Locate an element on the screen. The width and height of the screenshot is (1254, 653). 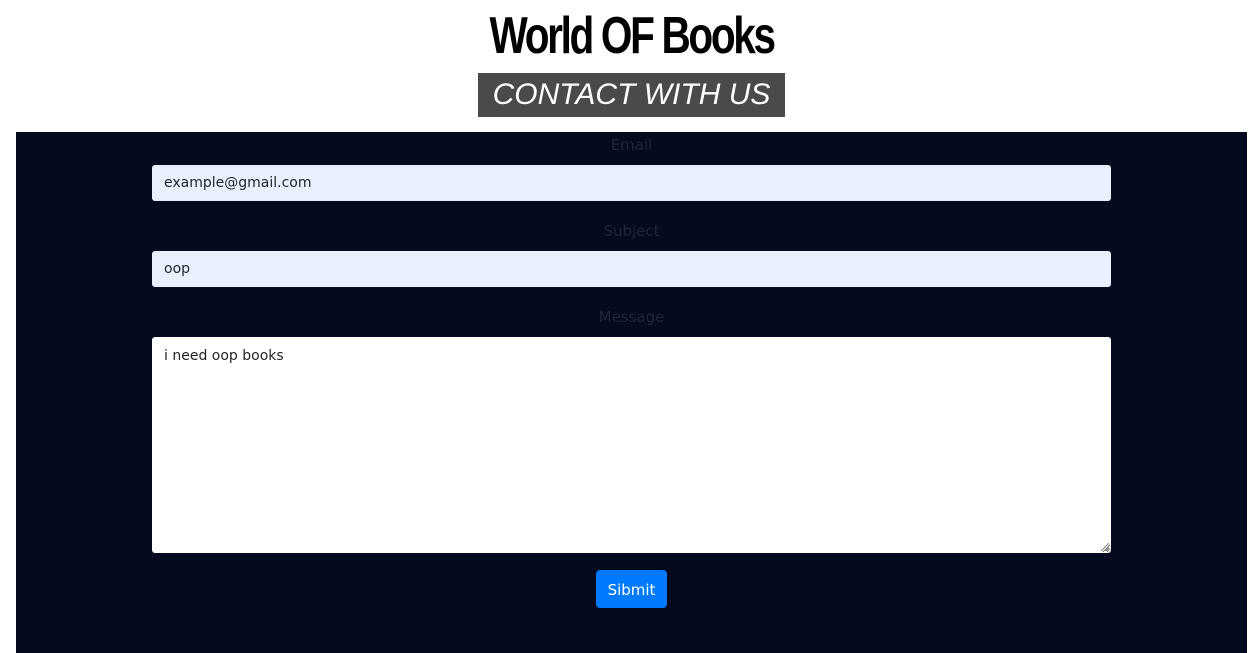
subject-field is located at coordinates (631, 269).